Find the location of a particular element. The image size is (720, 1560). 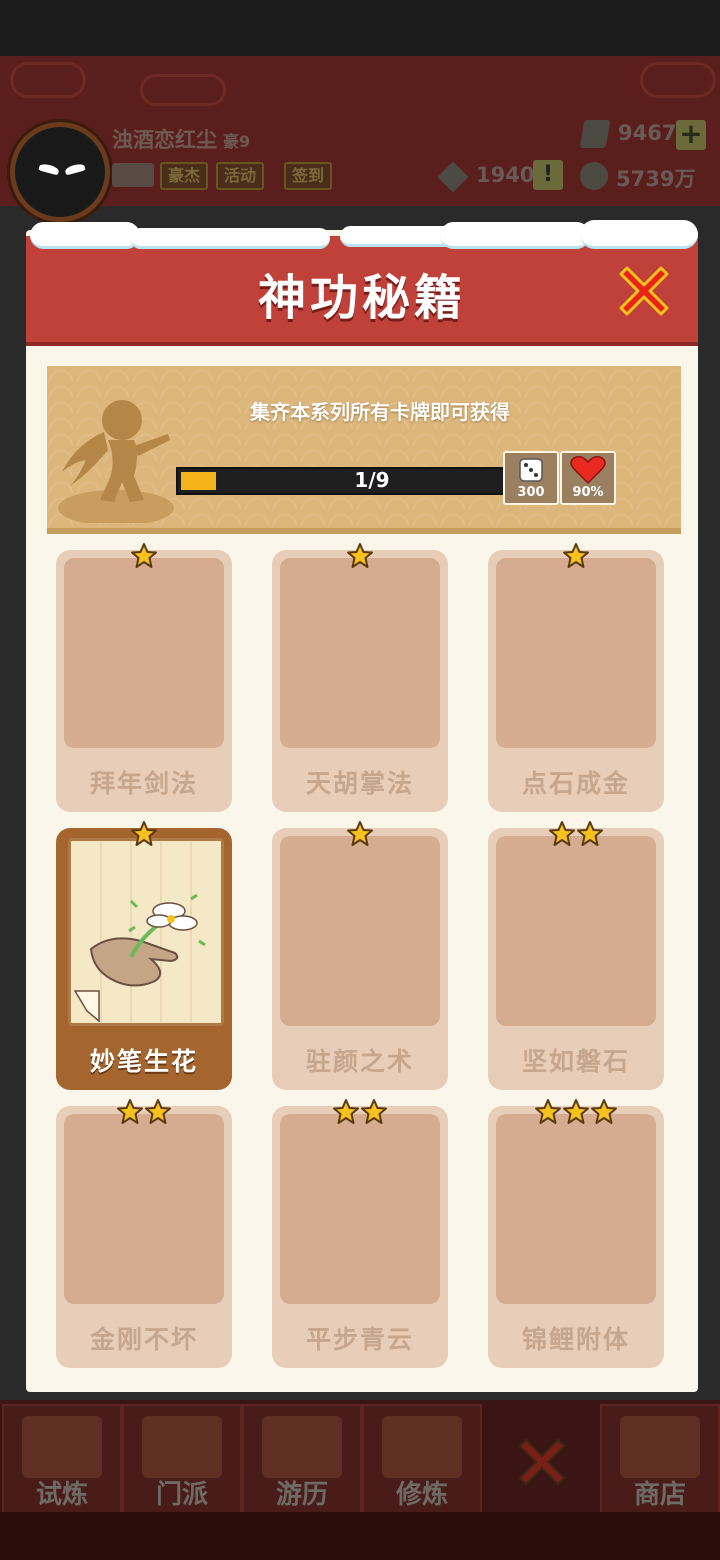

nav-tab-label: 游历 is located at coordinates (301, 1495).